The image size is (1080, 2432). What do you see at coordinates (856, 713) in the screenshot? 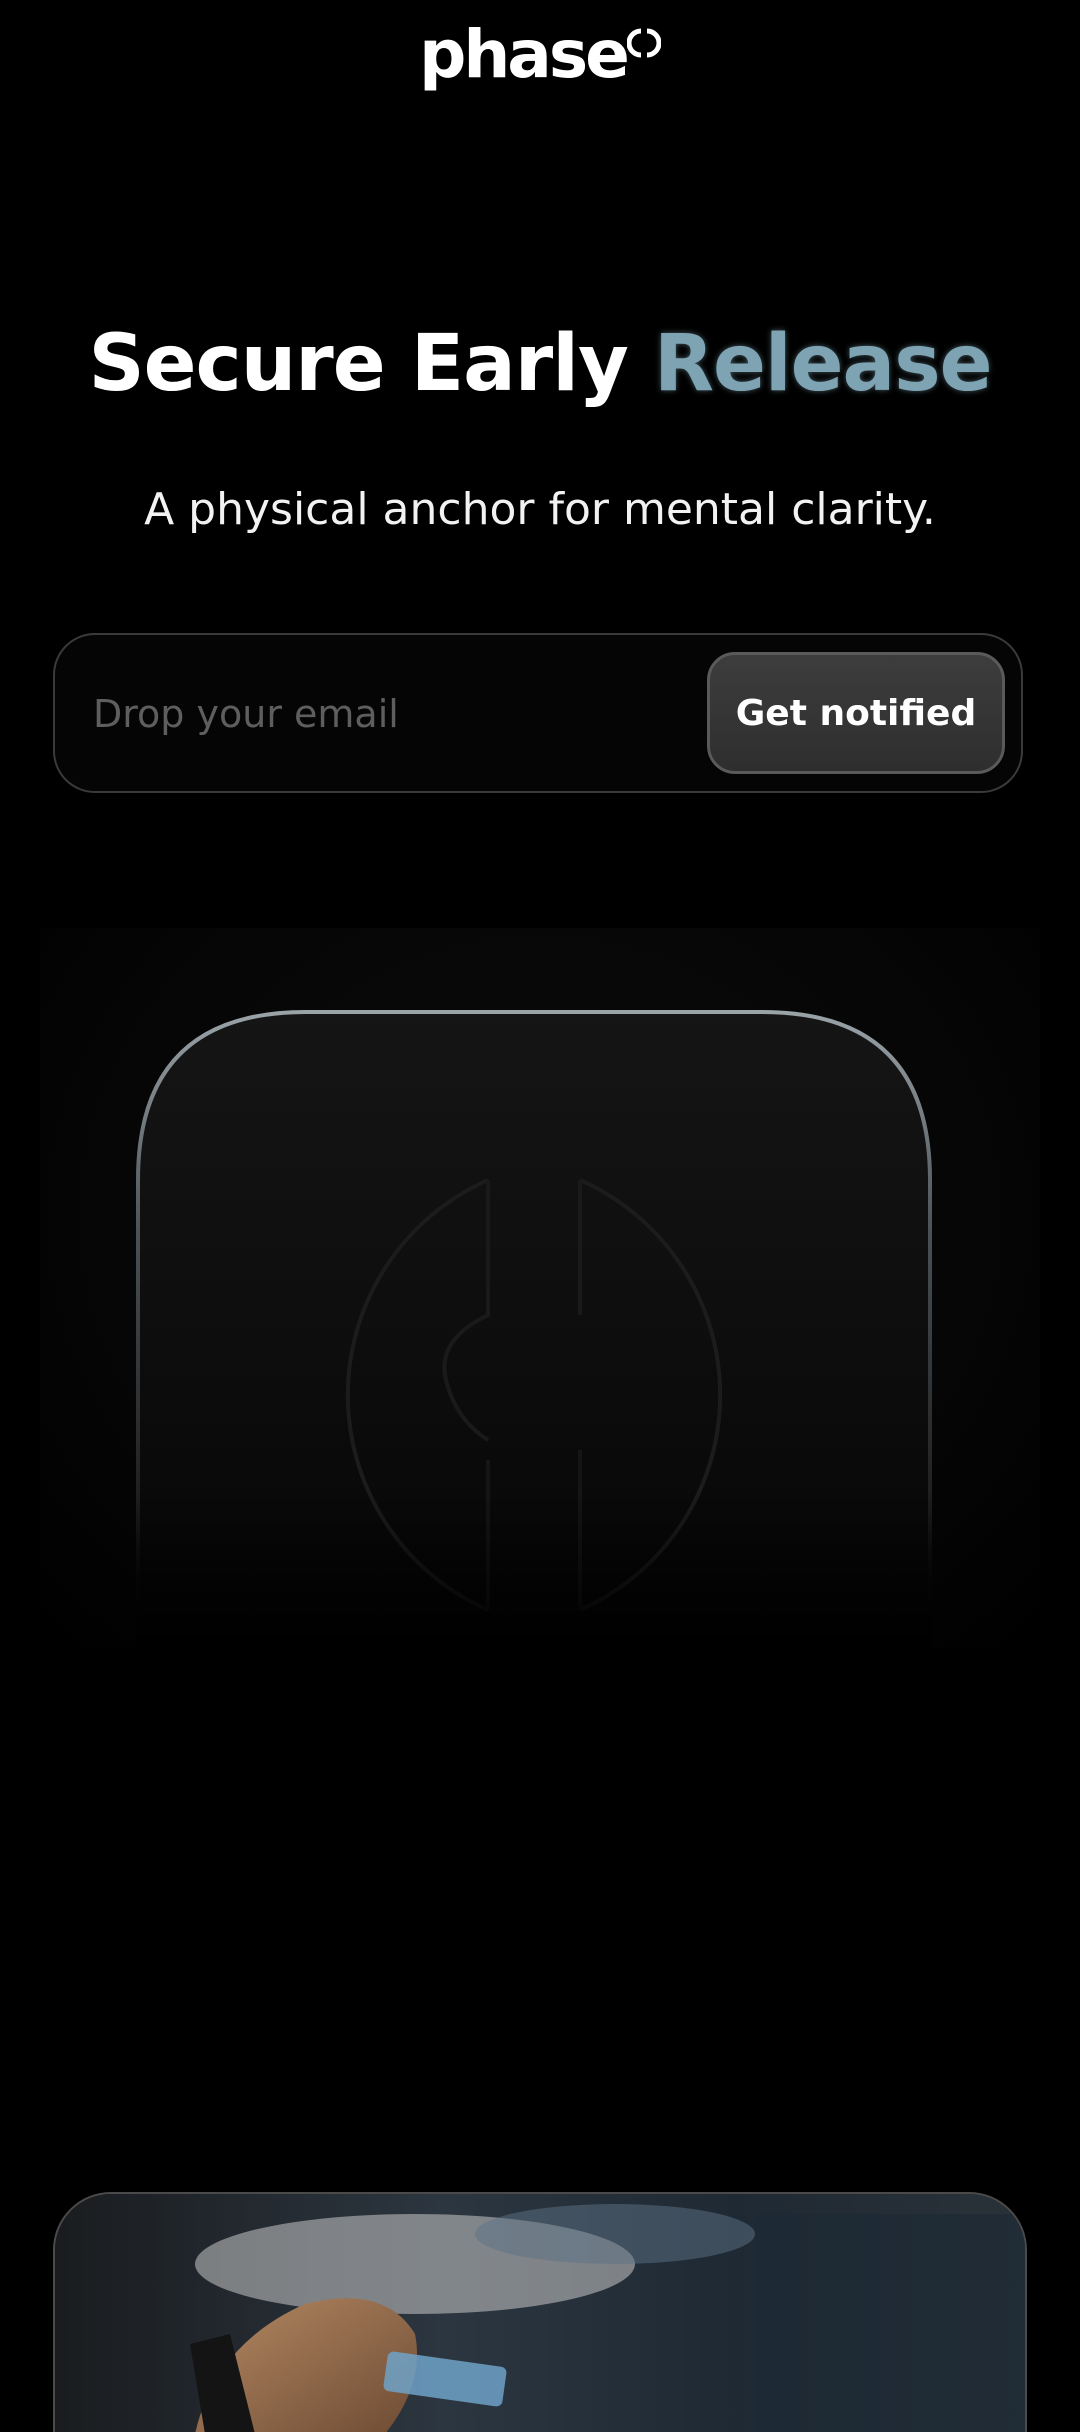
I see `get-notified-button: Get notified` at bounding box center [856, 713].